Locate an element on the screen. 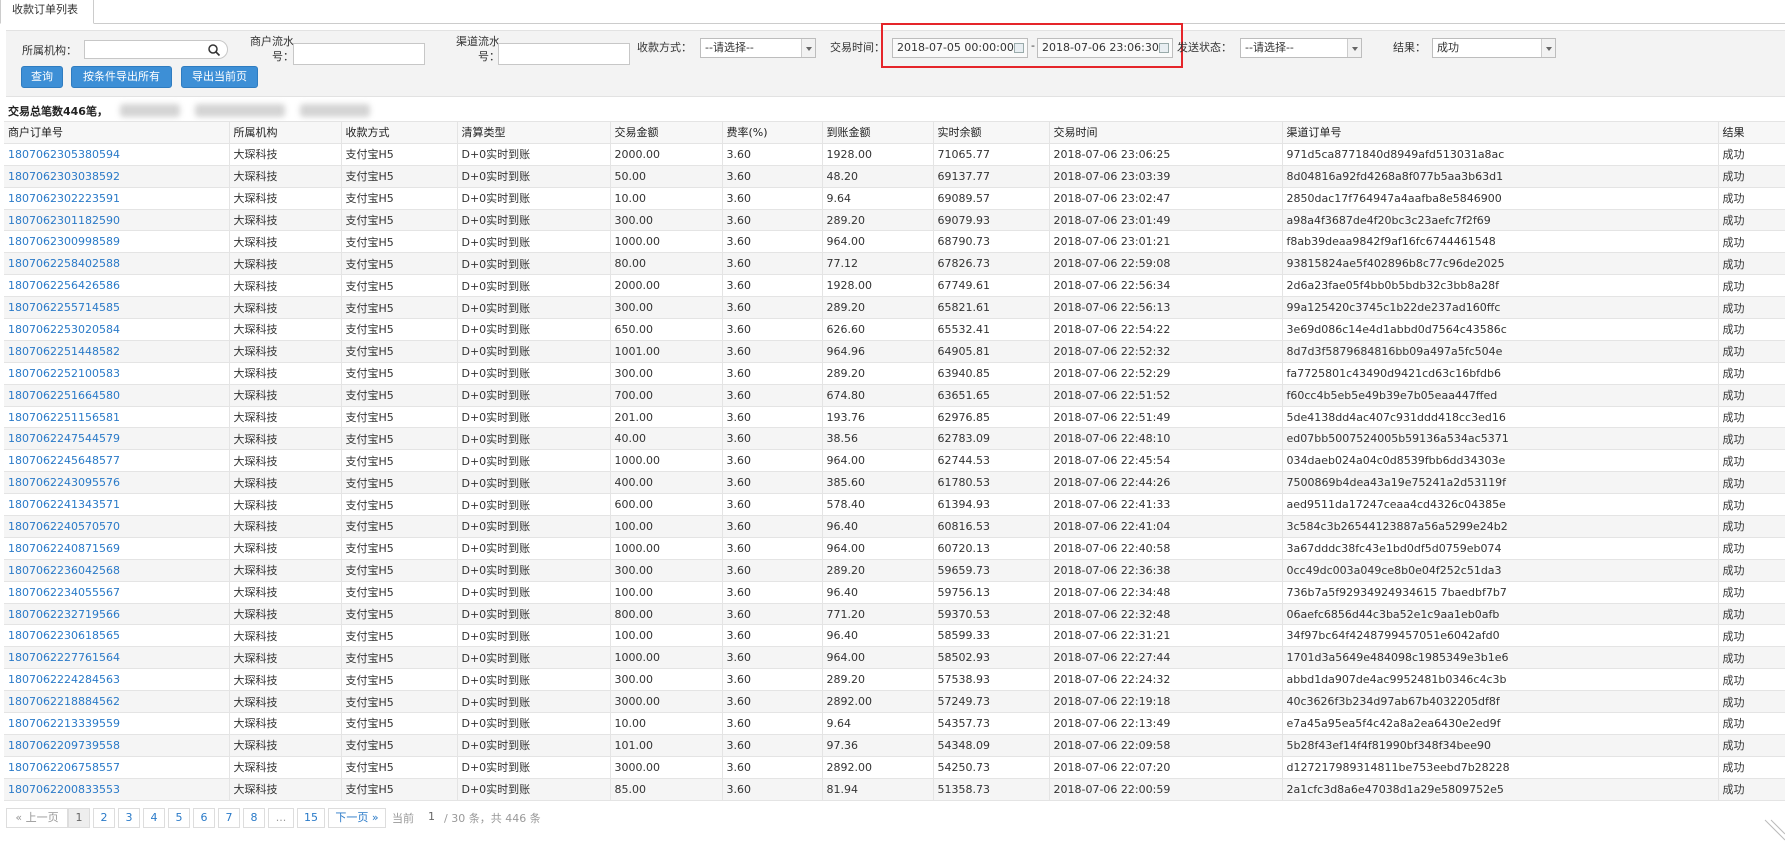 The width and height of the screenshot is (1785, 844). page-button-3: 3 is located at coordinates (129, 818).